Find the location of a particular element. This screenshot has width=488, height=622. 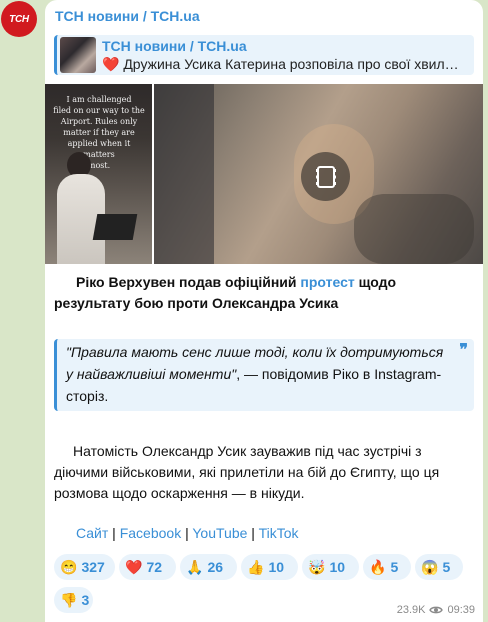

laugh-emoji-icon: 😁 is located at coordinates (69, 566).